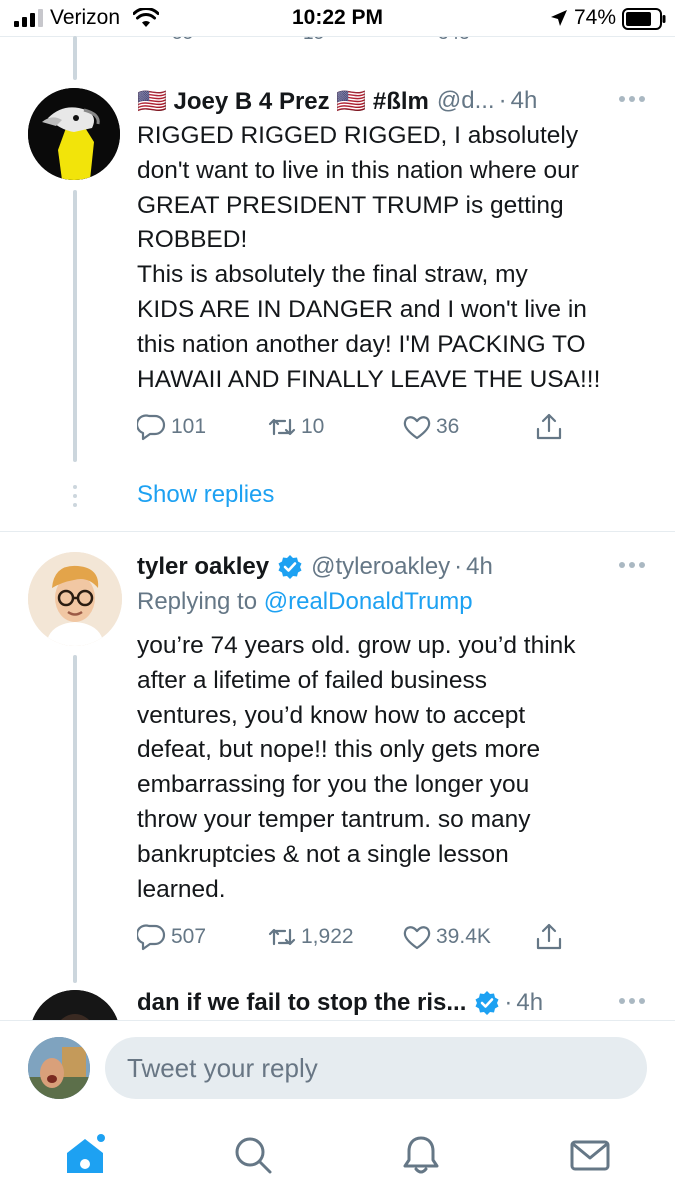  What do you see at coordinates (590, 1155) in the screenshot?
I see `messages-icon` at bounding box center [590, 1155].